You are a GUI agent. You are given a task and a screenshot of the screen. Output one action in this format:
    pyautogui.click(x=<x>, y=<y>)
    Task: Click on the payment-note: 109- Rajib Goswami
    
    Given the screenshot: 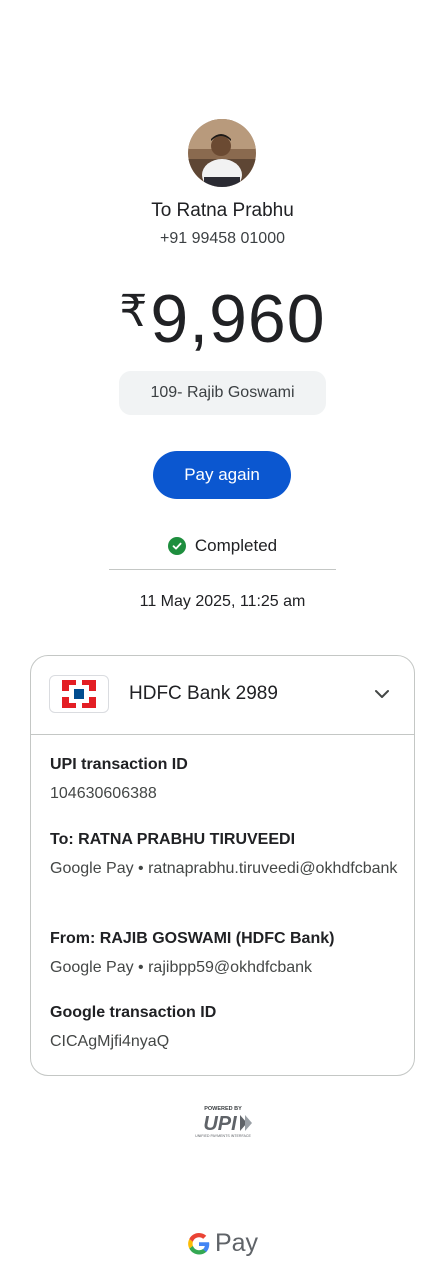 What is the action you would take?
    pyautogui.click(x=222, y=393)
    